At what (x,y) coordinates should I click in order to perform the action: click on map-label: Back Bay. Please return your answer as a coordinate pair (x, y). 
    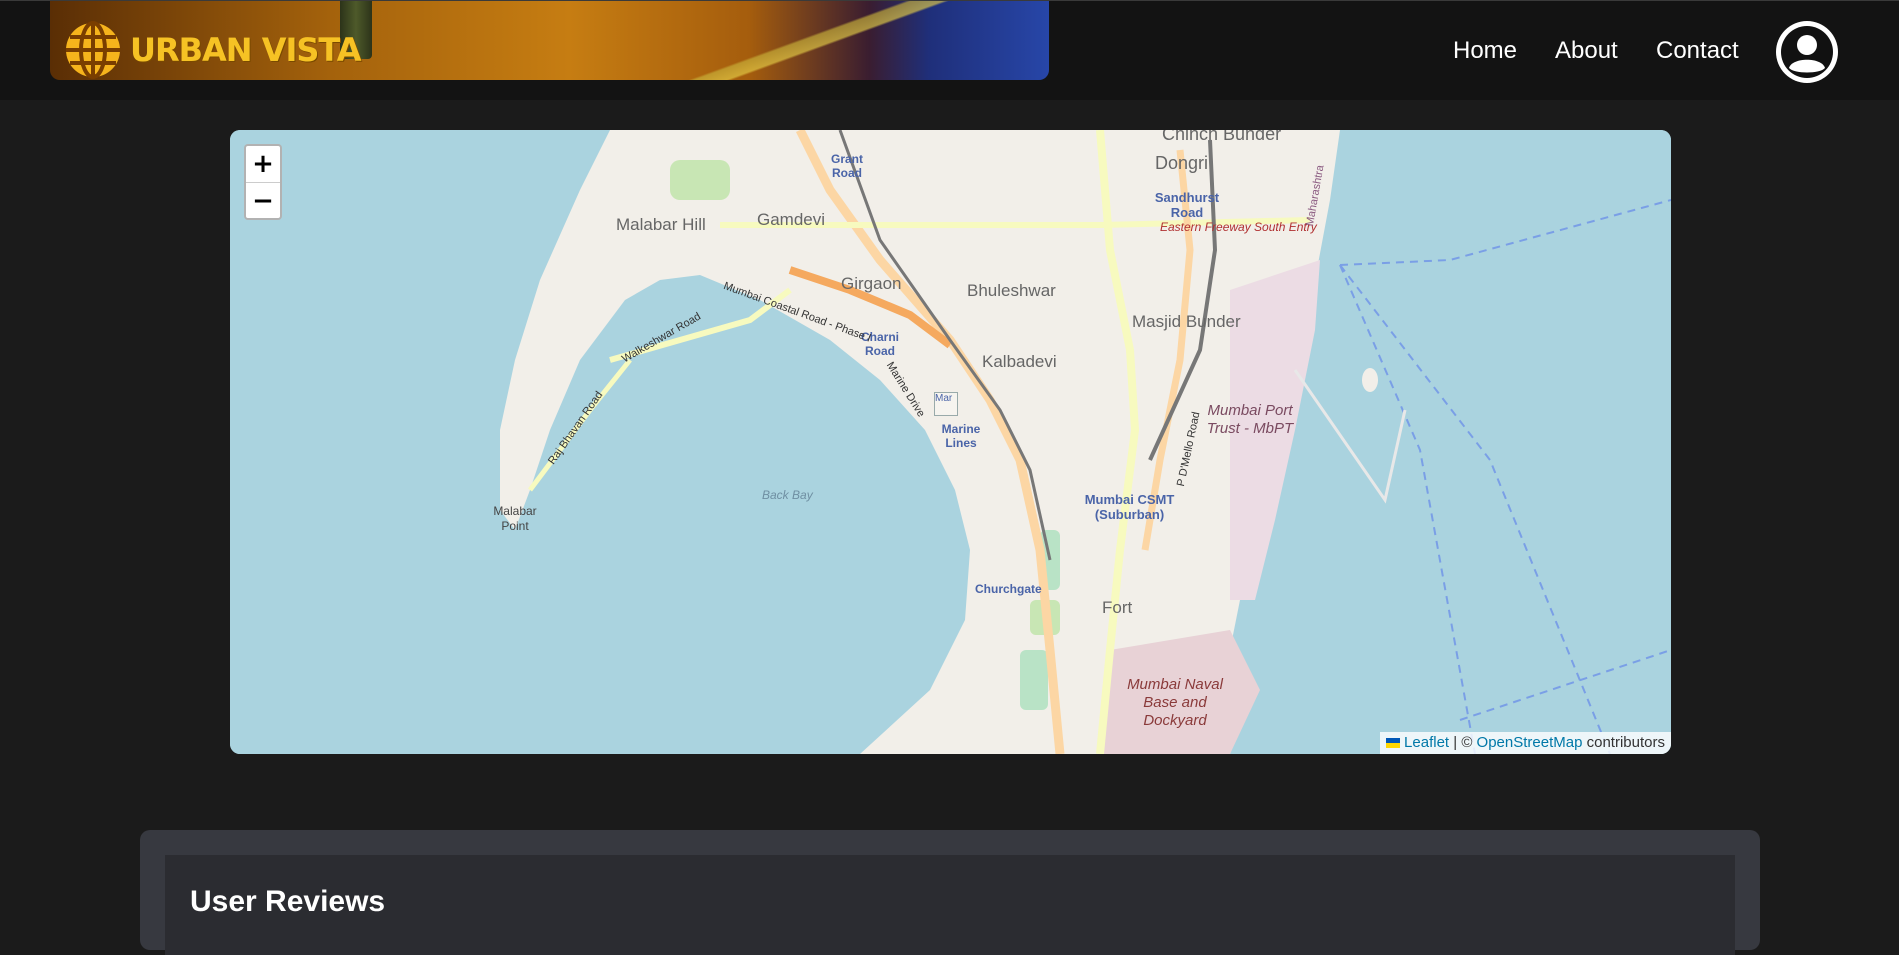
    Looking at the image, I should click on (787, 495).